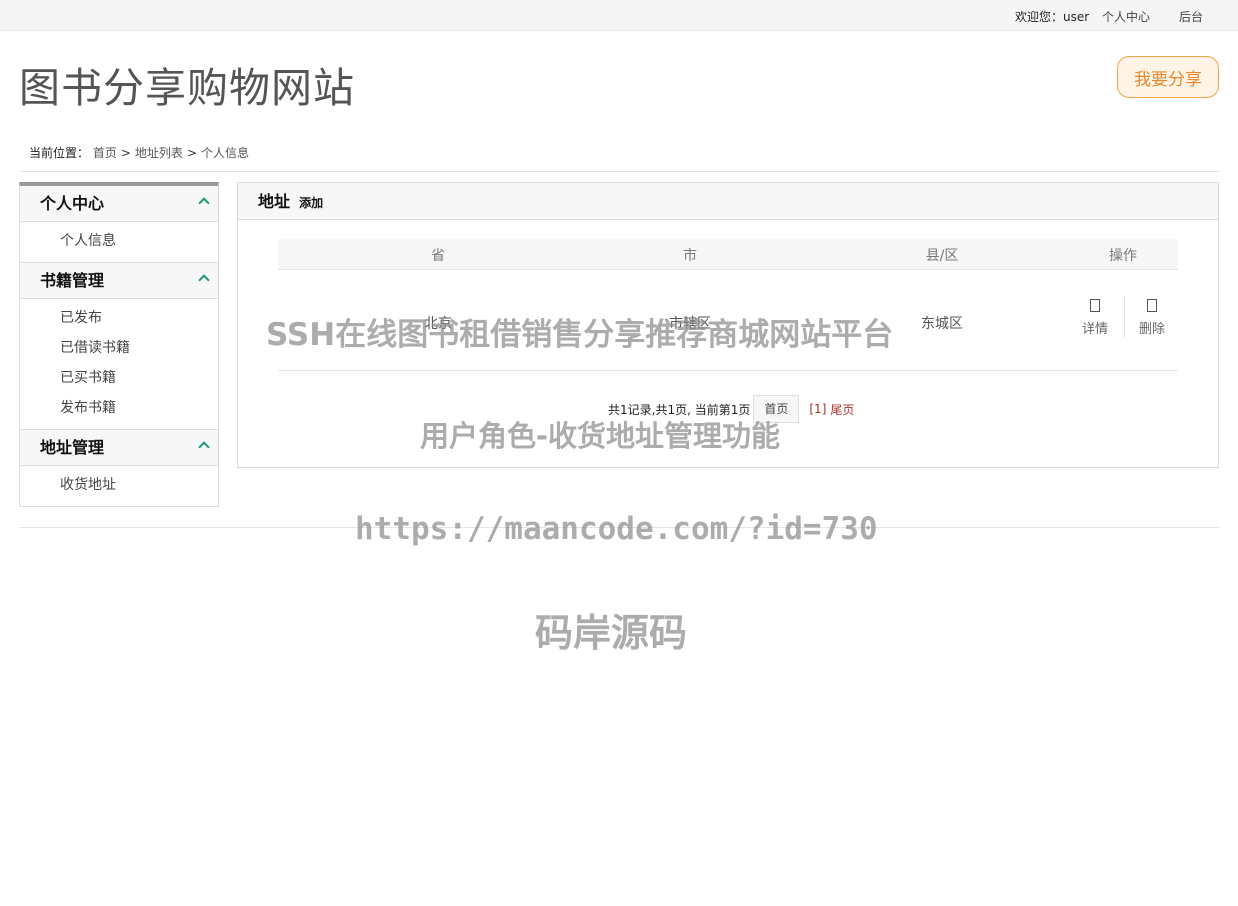 This screenshot has width=1238, height=906. I want to click on sidebar-section-address-management: 地址管理, so click(119, 448).